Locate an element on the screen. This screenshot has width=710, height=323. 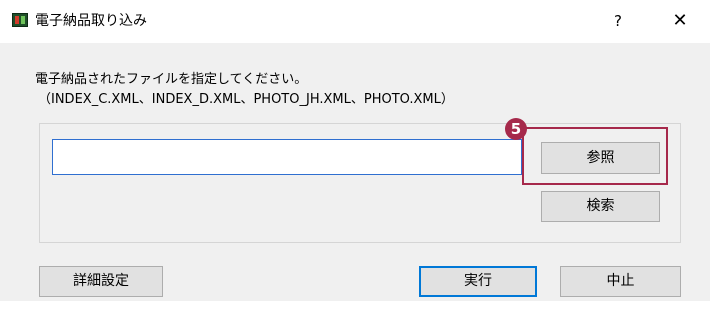
file-path-input is located at coordinates (287, 157).